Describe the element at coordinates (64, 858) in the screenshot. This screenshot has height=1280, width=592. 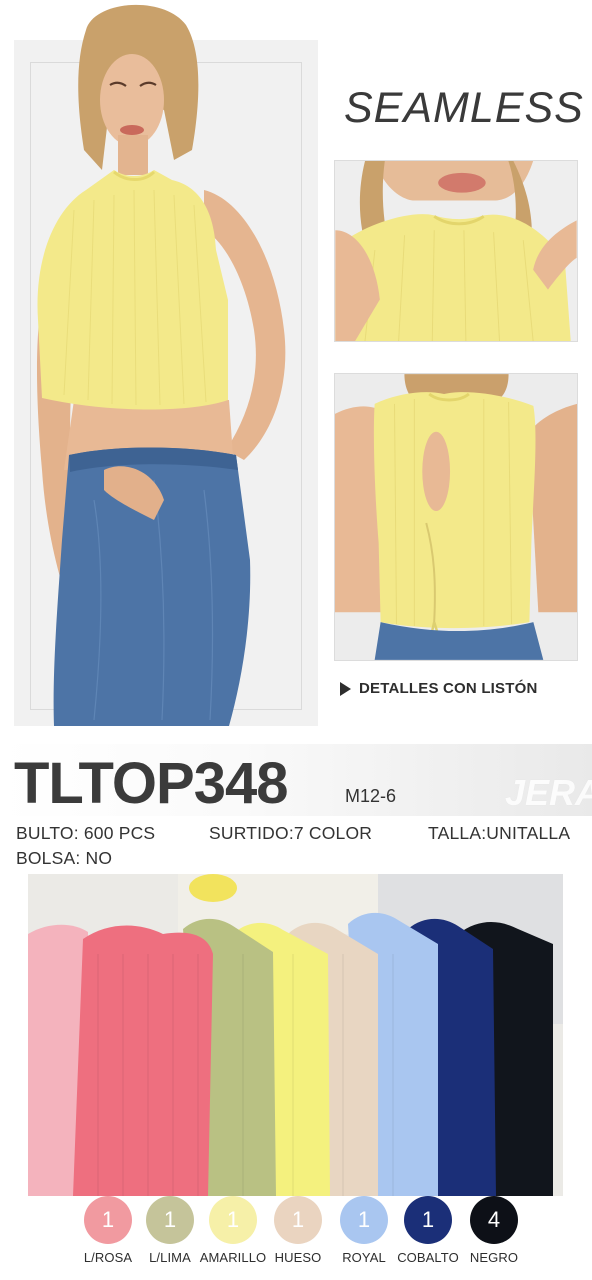
I see `spec-bolsa: BOLSA: NO` at that location.